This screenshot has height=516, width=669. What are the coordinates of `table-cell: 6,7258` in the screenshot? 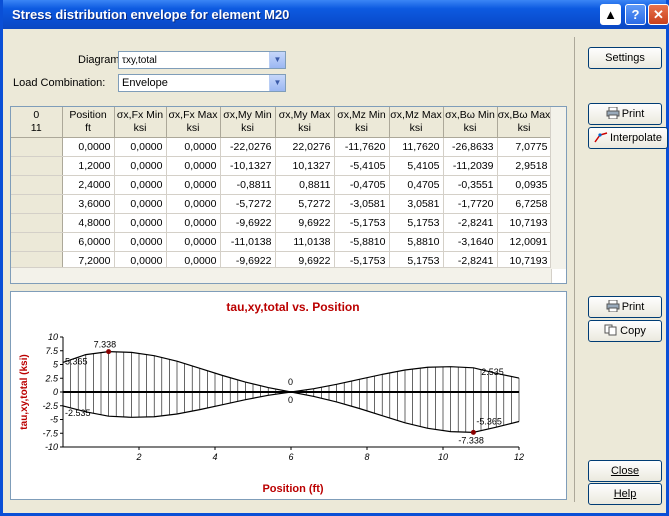 It's located at (524, 204).